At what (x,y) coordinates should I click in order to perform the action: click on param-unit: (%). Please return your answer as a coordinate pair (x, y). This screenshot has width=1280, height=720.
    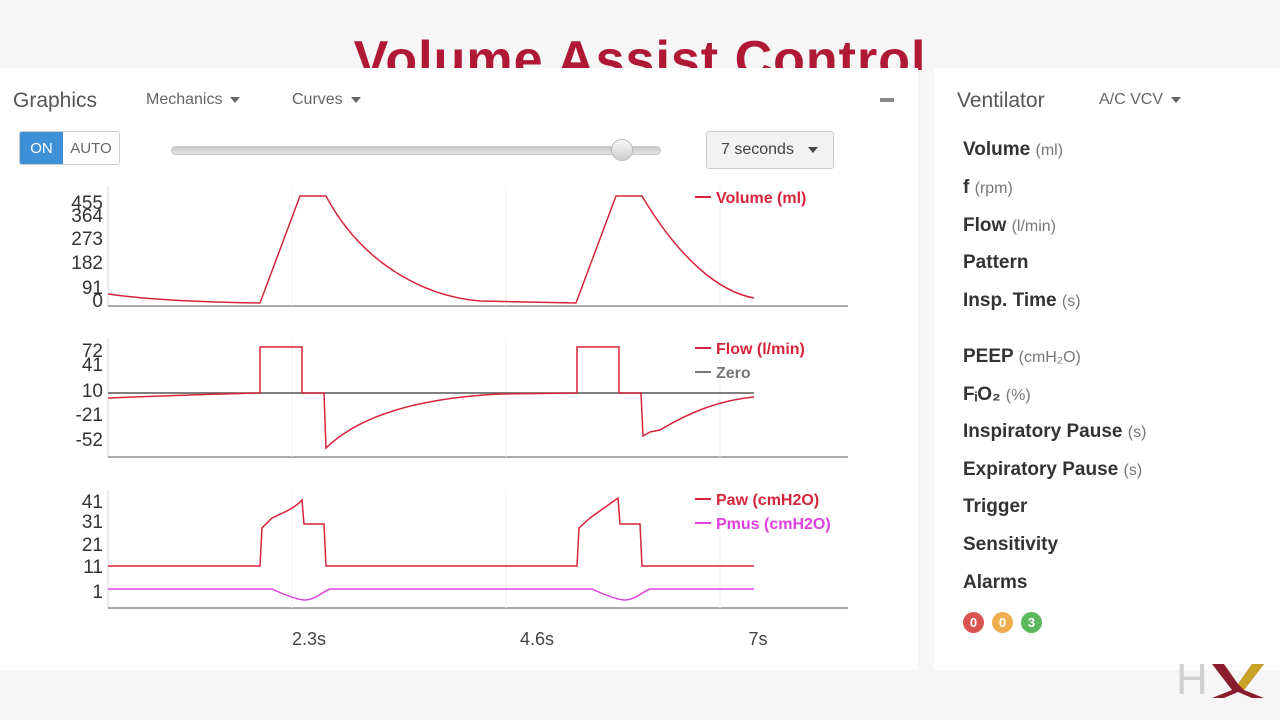
    Looking at the image, I should click on (1018, 395).